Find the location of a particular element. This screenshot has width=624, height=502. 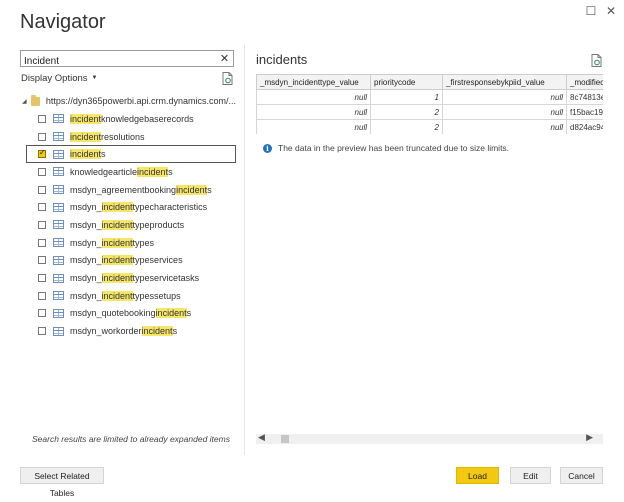

tree-item-label: knowledgearticleincidents is located at coordinates (121, 171).